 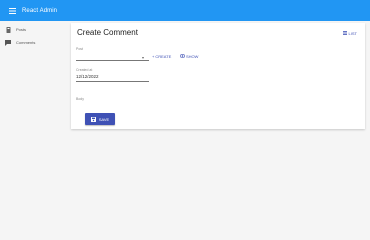 I want to click on hamburger-menu-icon, so click(x=12, y=10).